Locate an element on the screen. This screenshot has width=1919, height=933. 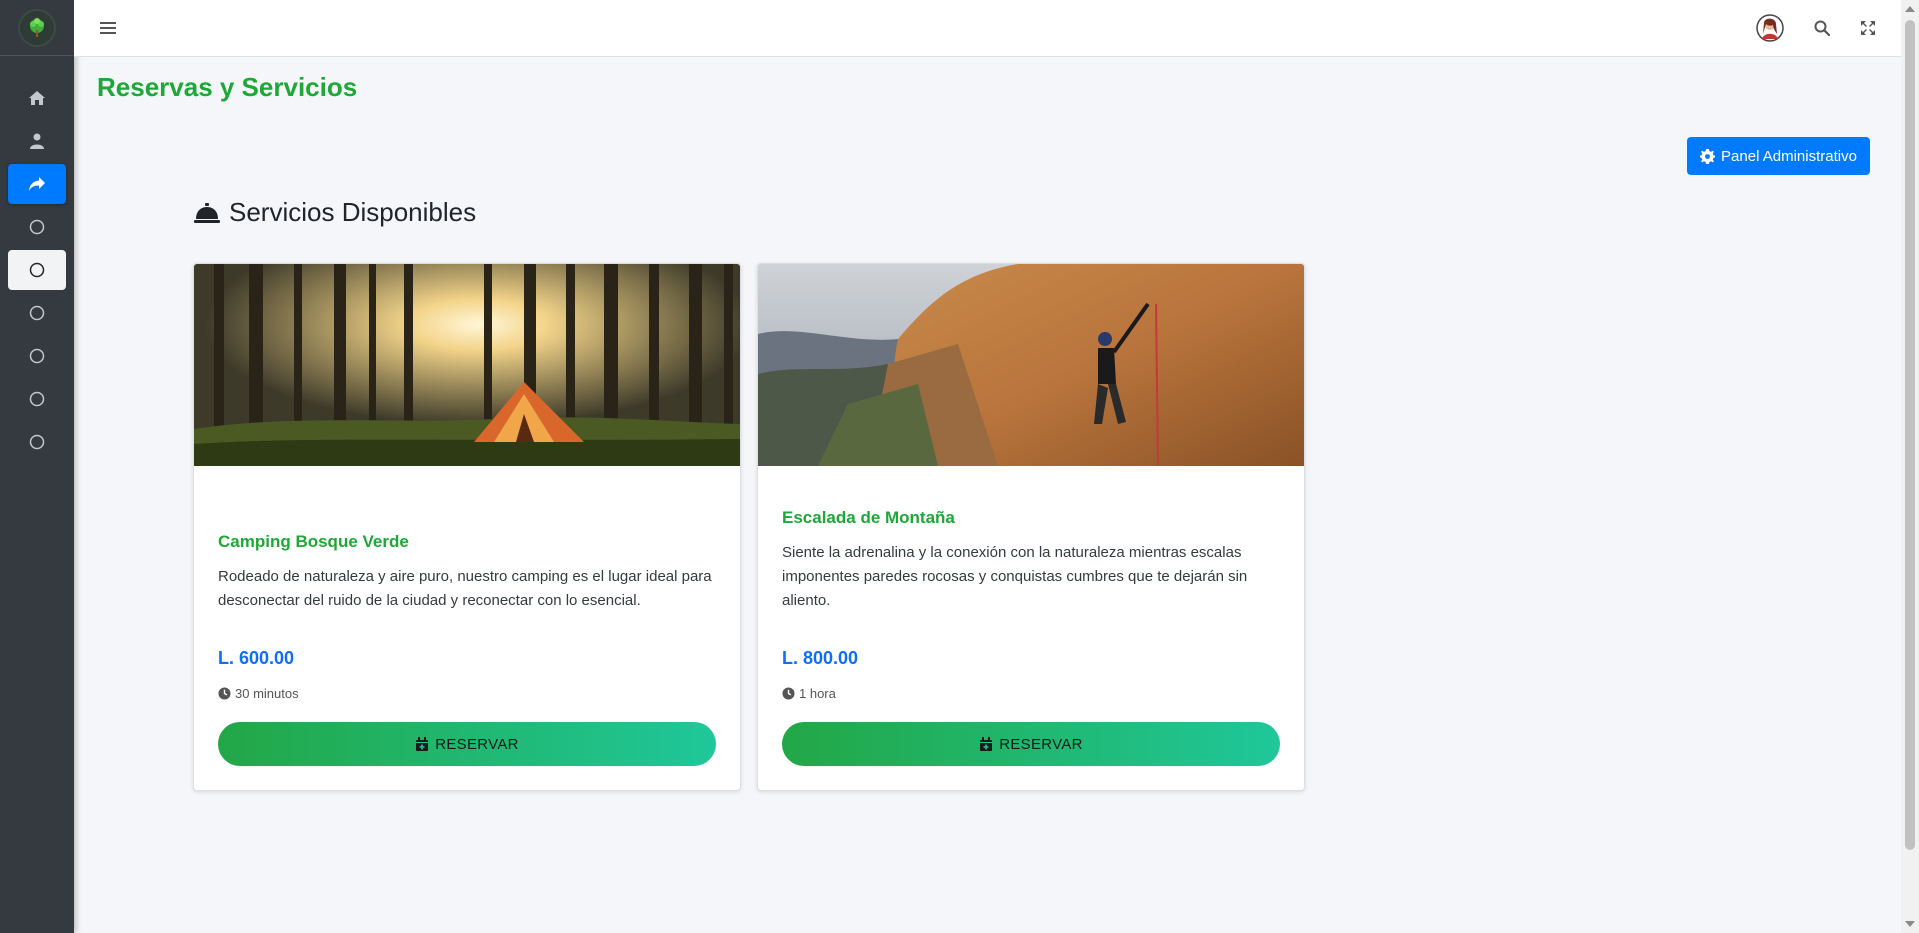
service-duration-text: 30 minutos is located at coordinates (267, 693).